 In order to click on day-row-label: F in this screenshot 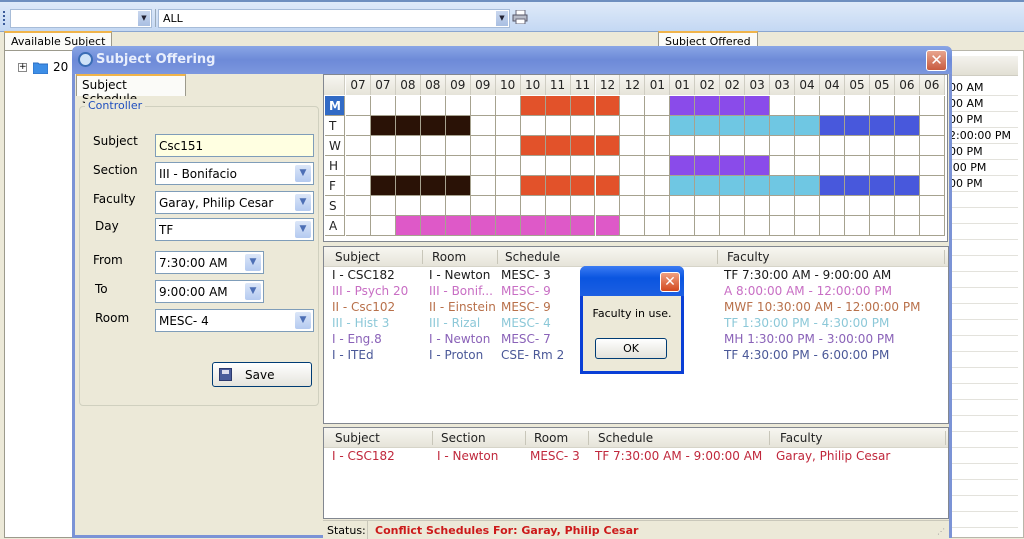, I will do `click(335, 186)`.